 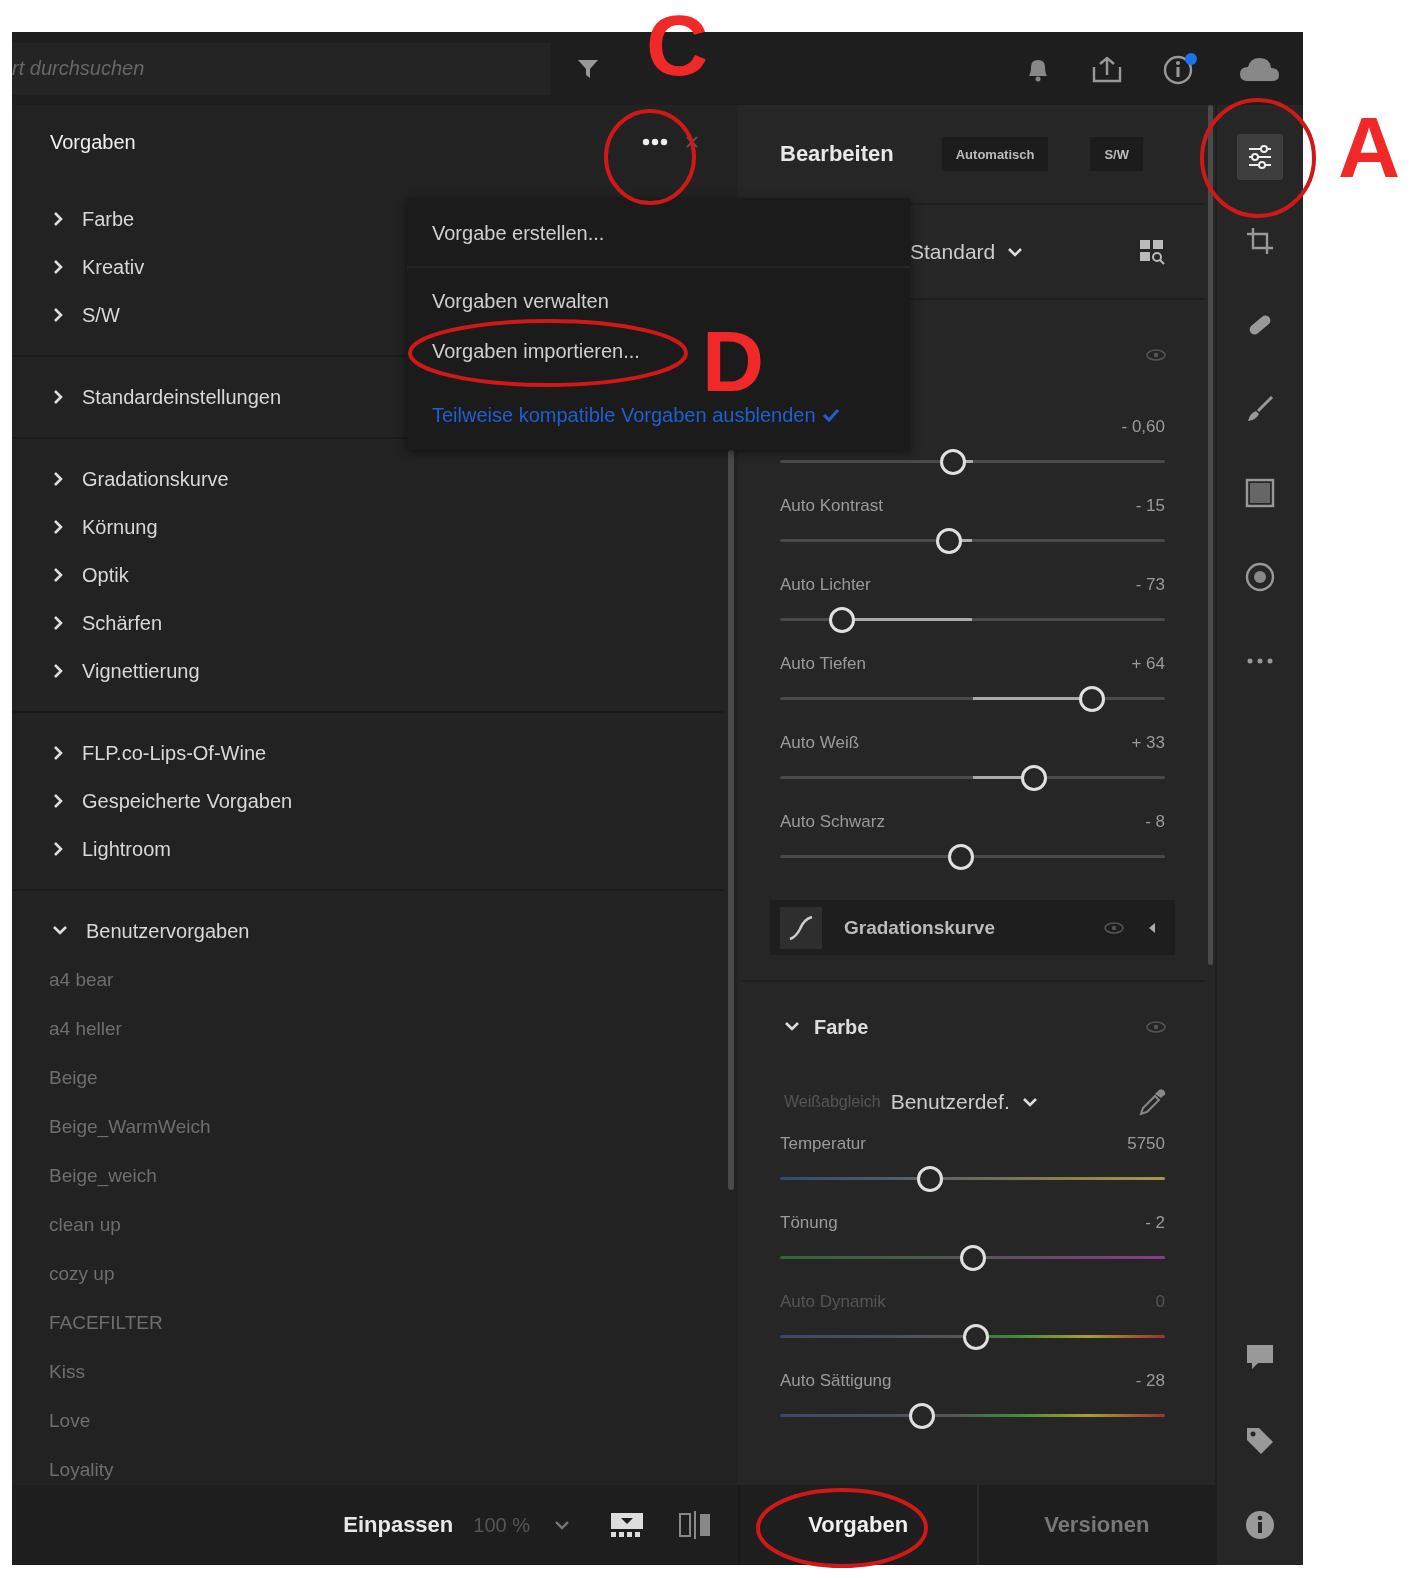 I want to click on balance-mode-dropdown: Benutzerdef., so click(x=964, y=1102).